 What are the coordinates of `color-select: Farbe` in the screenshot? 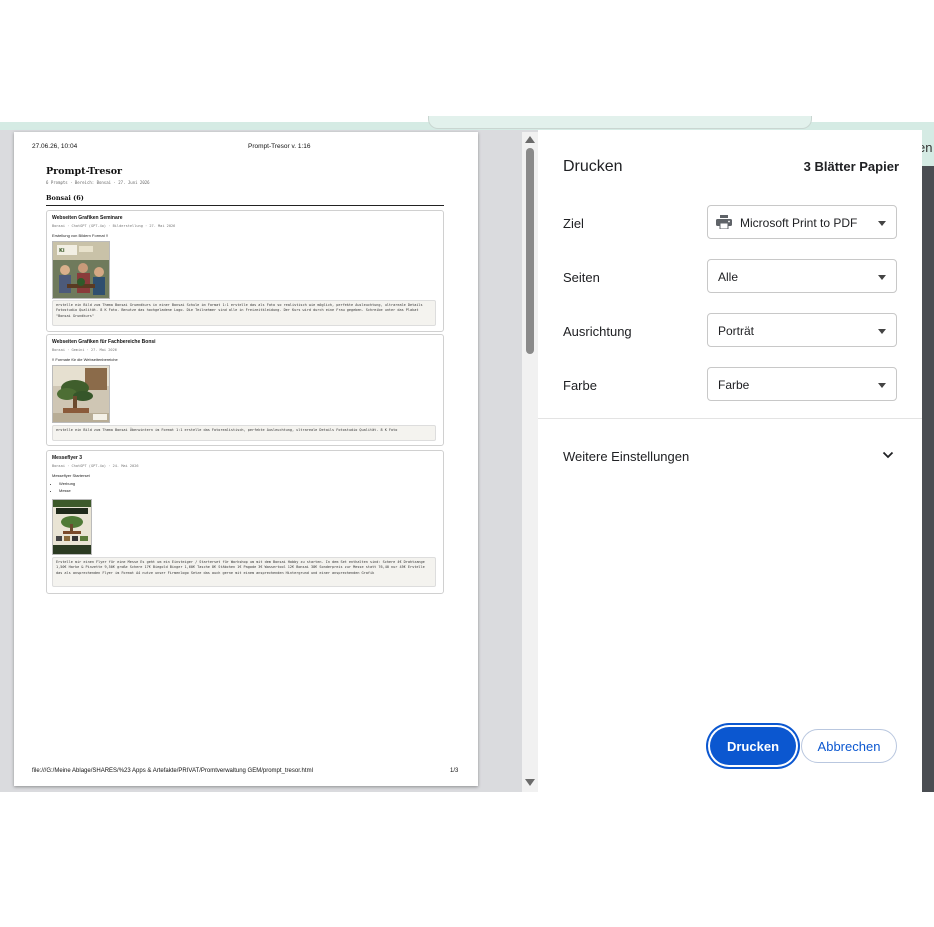 It's located at (802, 384).